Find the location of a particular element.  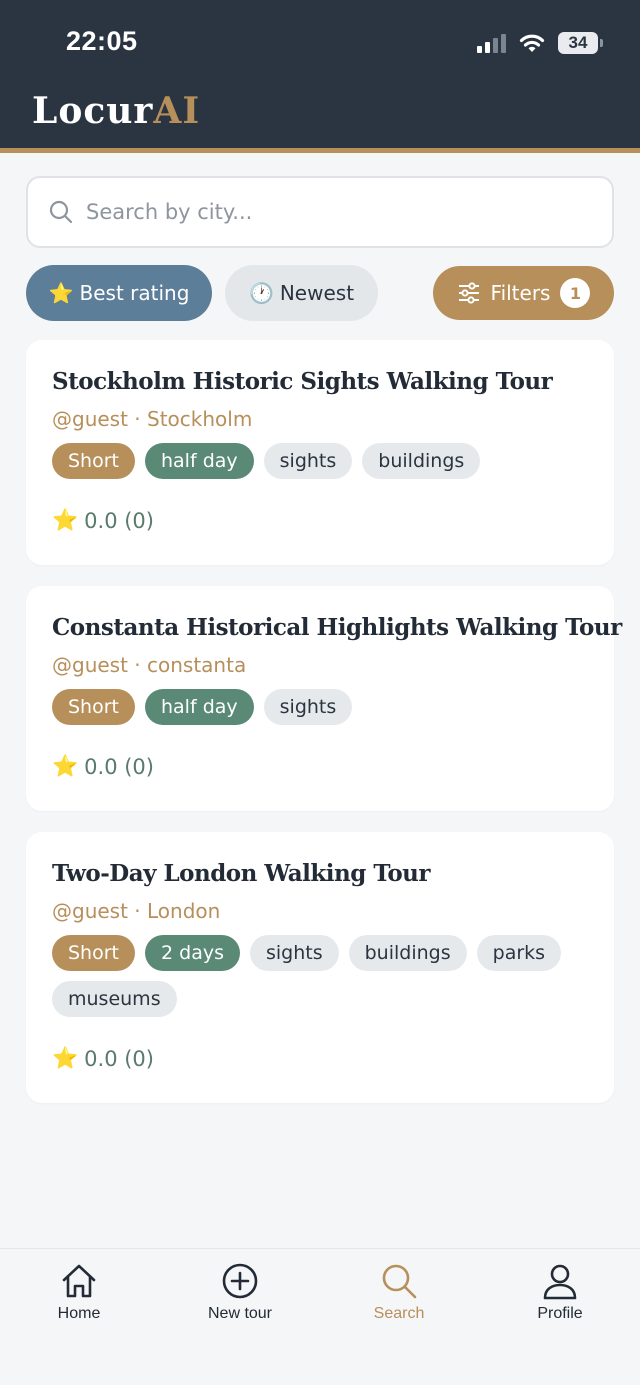

nav-label: New tour is located at coordinates (240, 1313).